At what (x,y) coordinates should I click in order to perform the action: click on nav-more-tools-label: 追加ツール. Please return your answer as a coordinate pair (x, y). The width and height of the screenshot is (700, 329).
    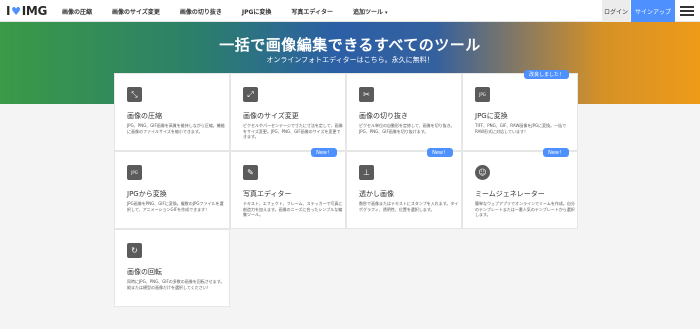
    Looking at the image, I should click on (368, 12).